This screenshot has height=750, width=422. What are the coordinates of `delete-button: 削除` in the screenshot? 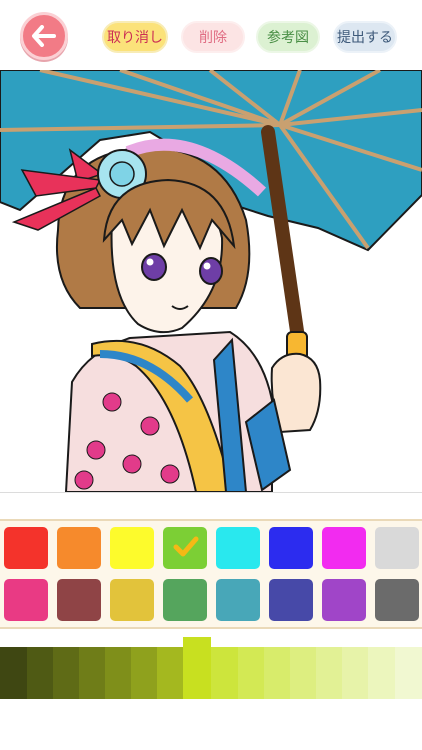 It's located at (213, 37).